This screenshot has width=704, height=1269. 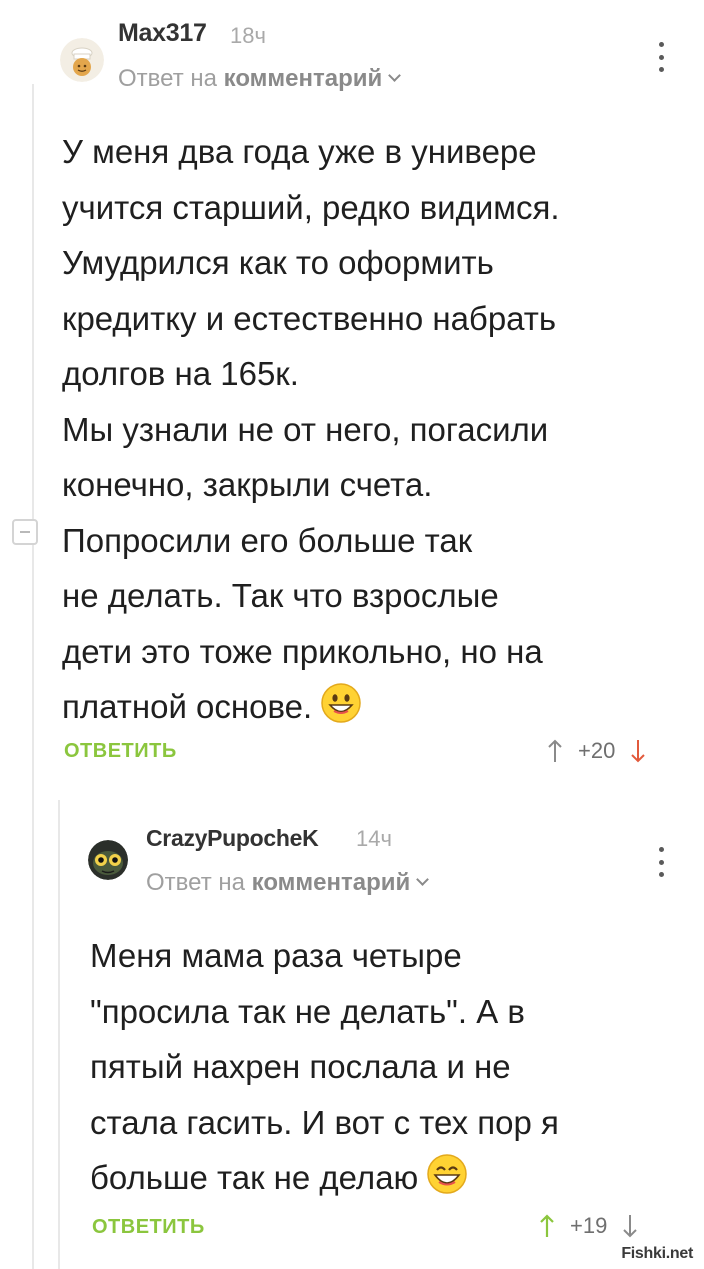 I want to click on comment-time: 18ч, so click(x=248, y=35).